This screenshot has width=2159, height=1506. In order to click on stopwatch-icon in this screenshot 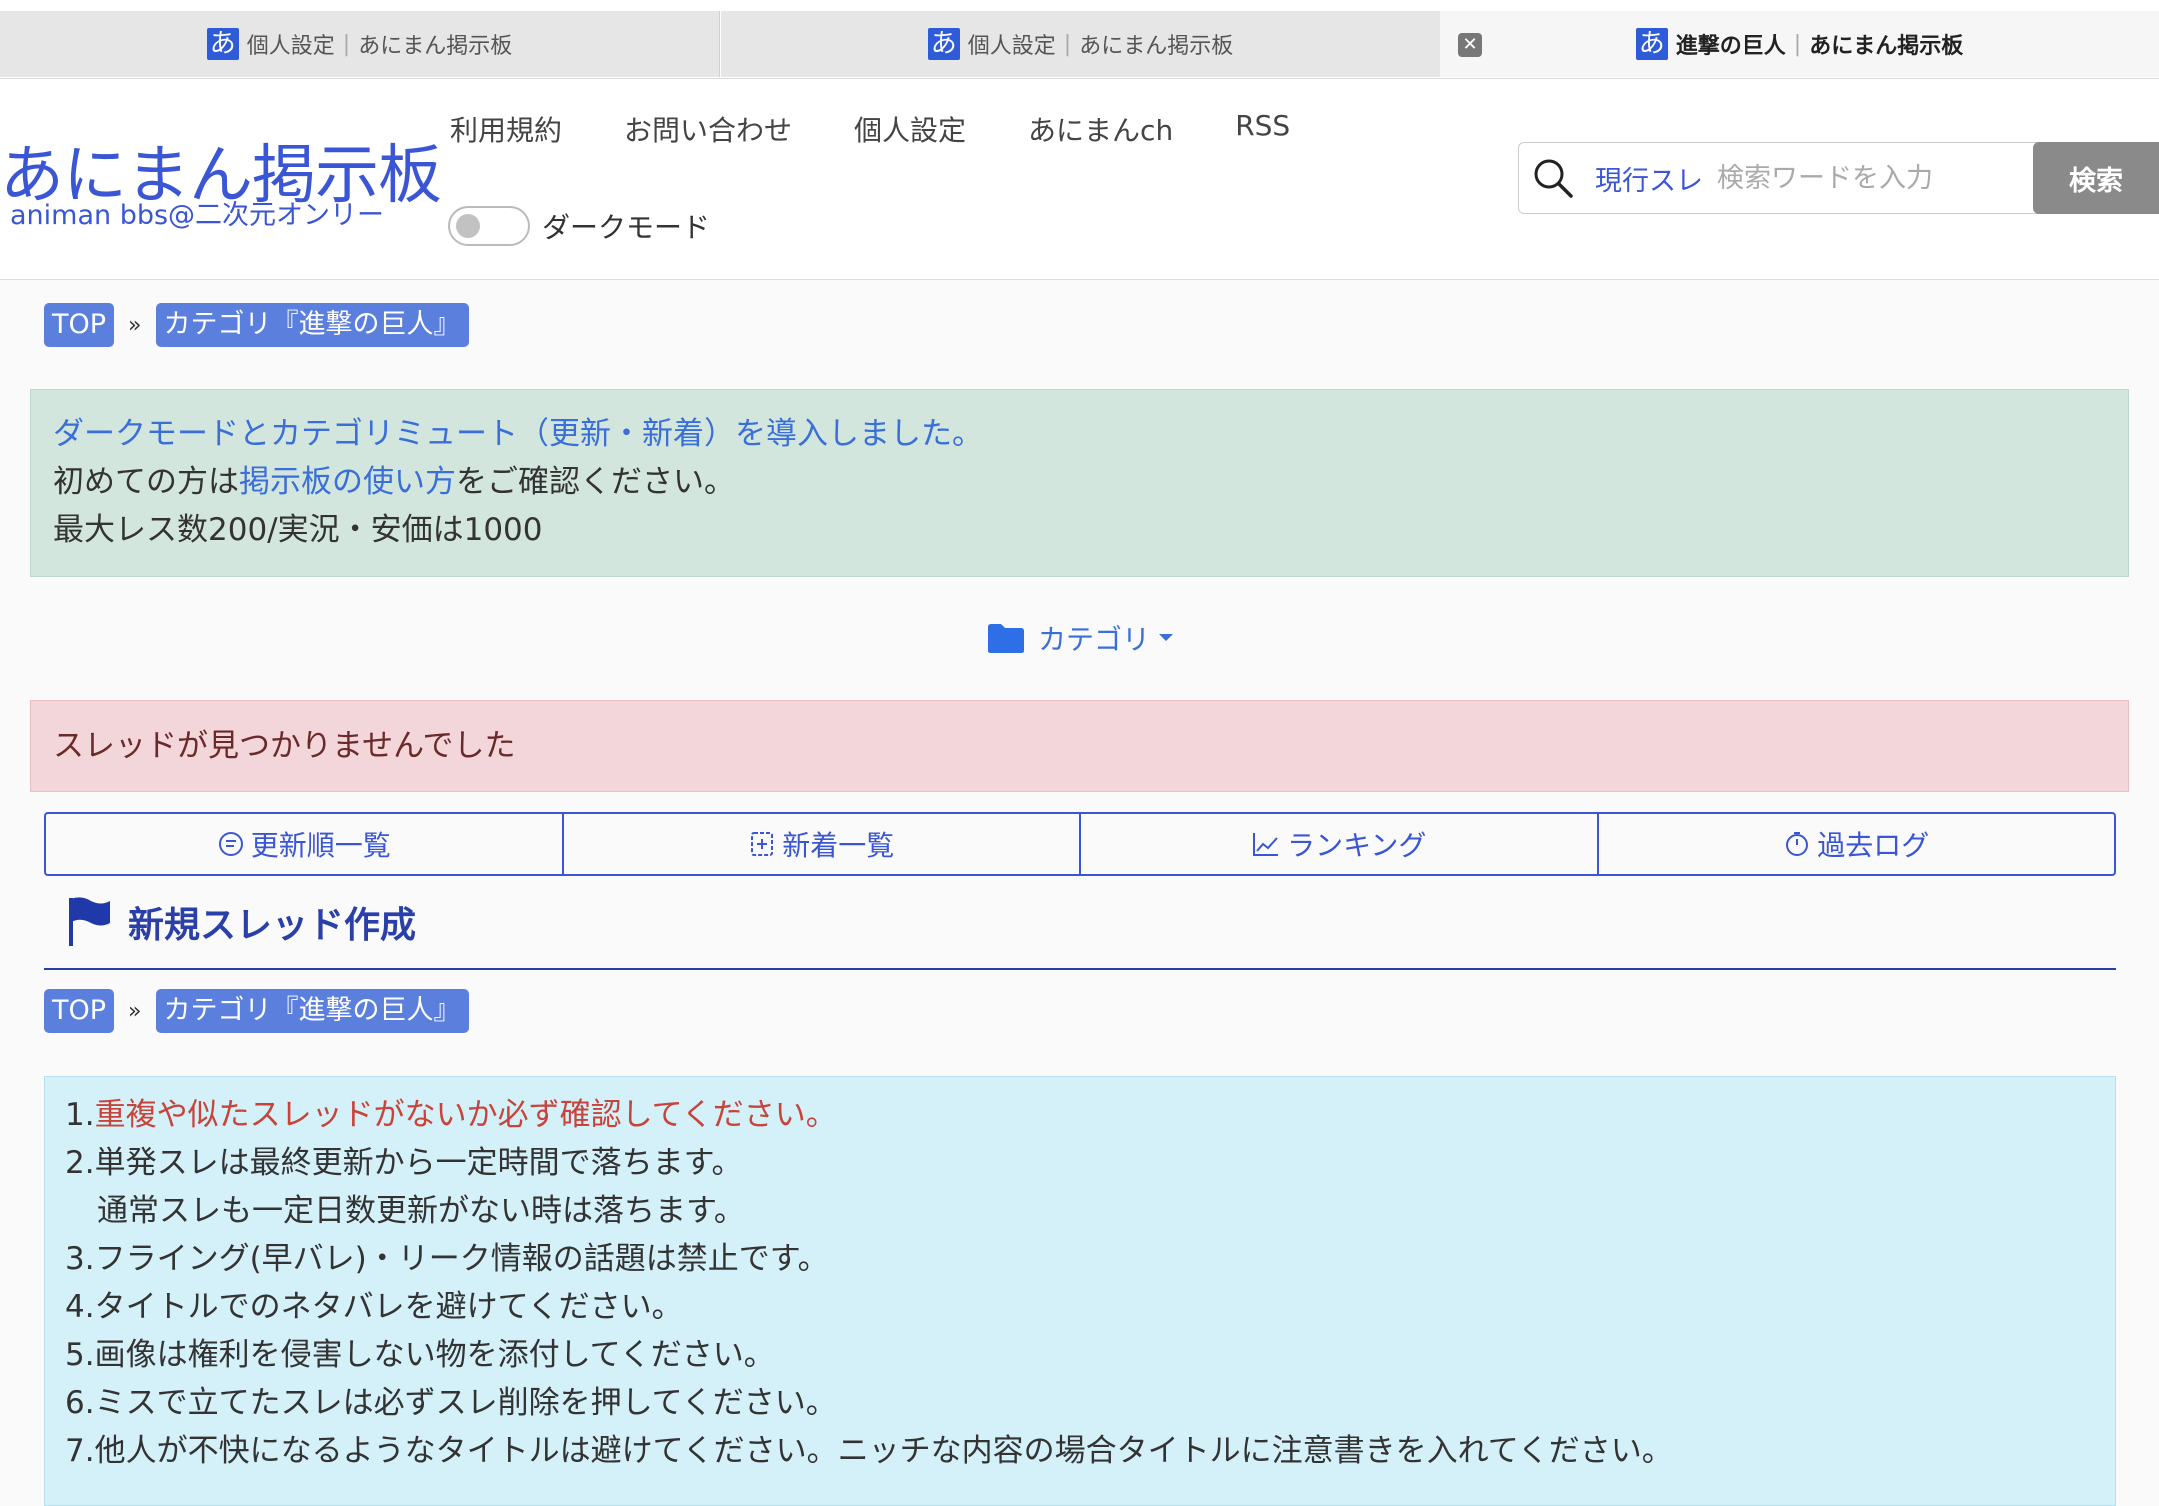, I will do `click(1797, 844)`.